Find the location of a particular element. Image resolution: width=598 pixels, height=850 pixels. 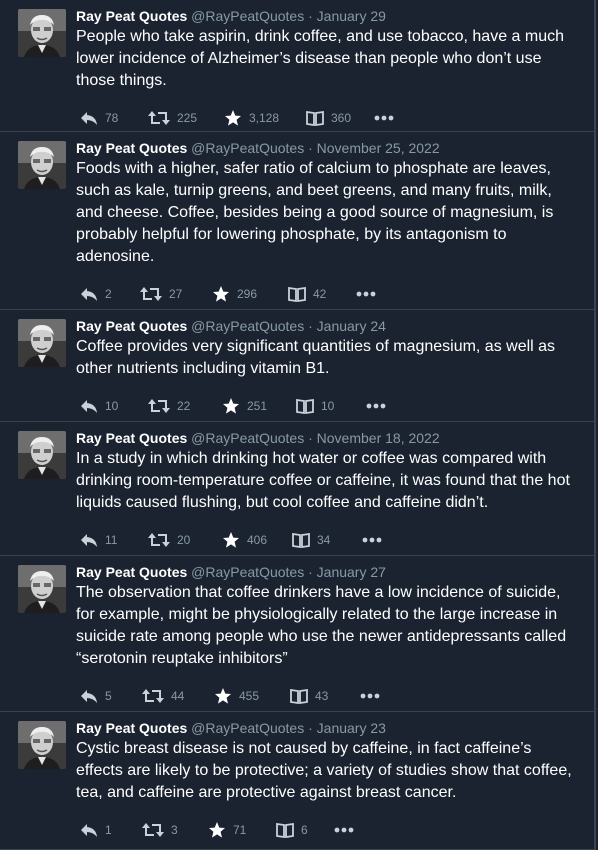

retweet-button: 27 is located at coordinates (176, 294).